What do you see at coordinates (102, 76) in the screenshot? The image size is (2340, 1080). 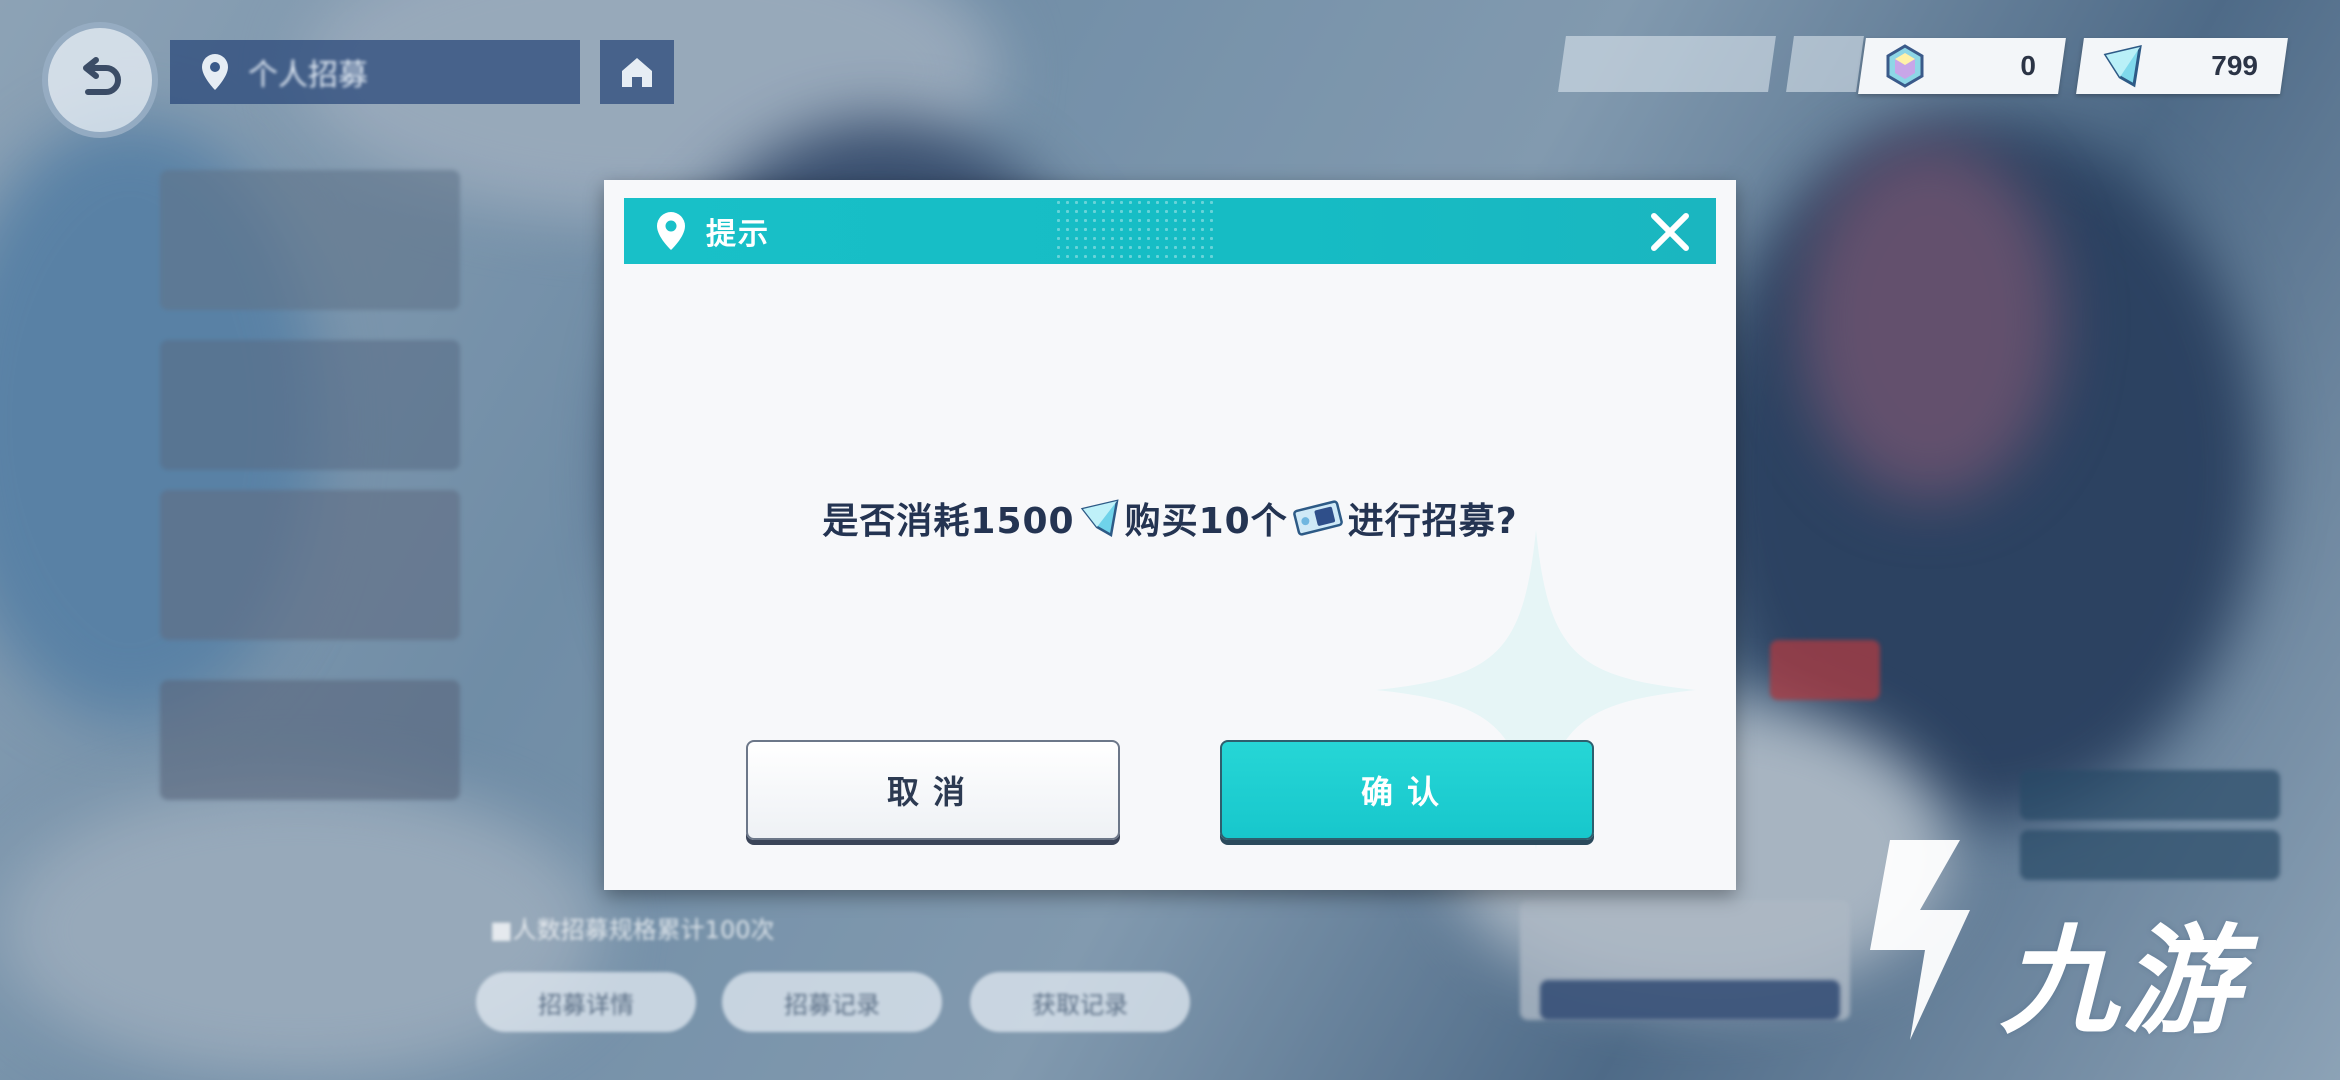 I see `back-arrow-icon` at bounding box center [102, 76].